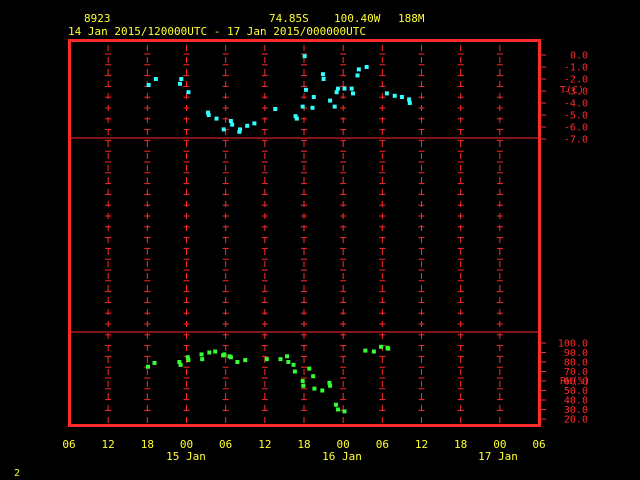  What do you see at coordinates (576, 104) in the screenshot?
I see `y-tick-label: -4.0` at bounding box center [576, 104].